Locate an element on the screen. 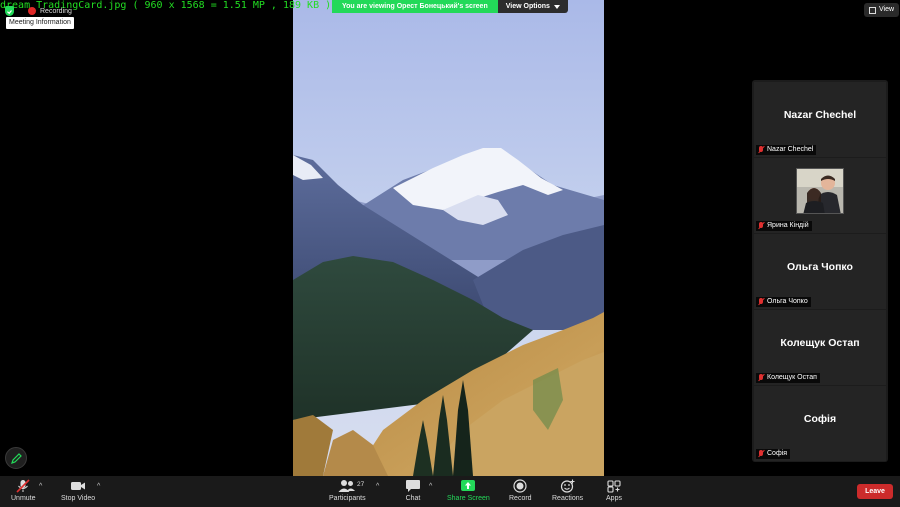  unmute-button: Unmute is located at coordinates (23, 490).